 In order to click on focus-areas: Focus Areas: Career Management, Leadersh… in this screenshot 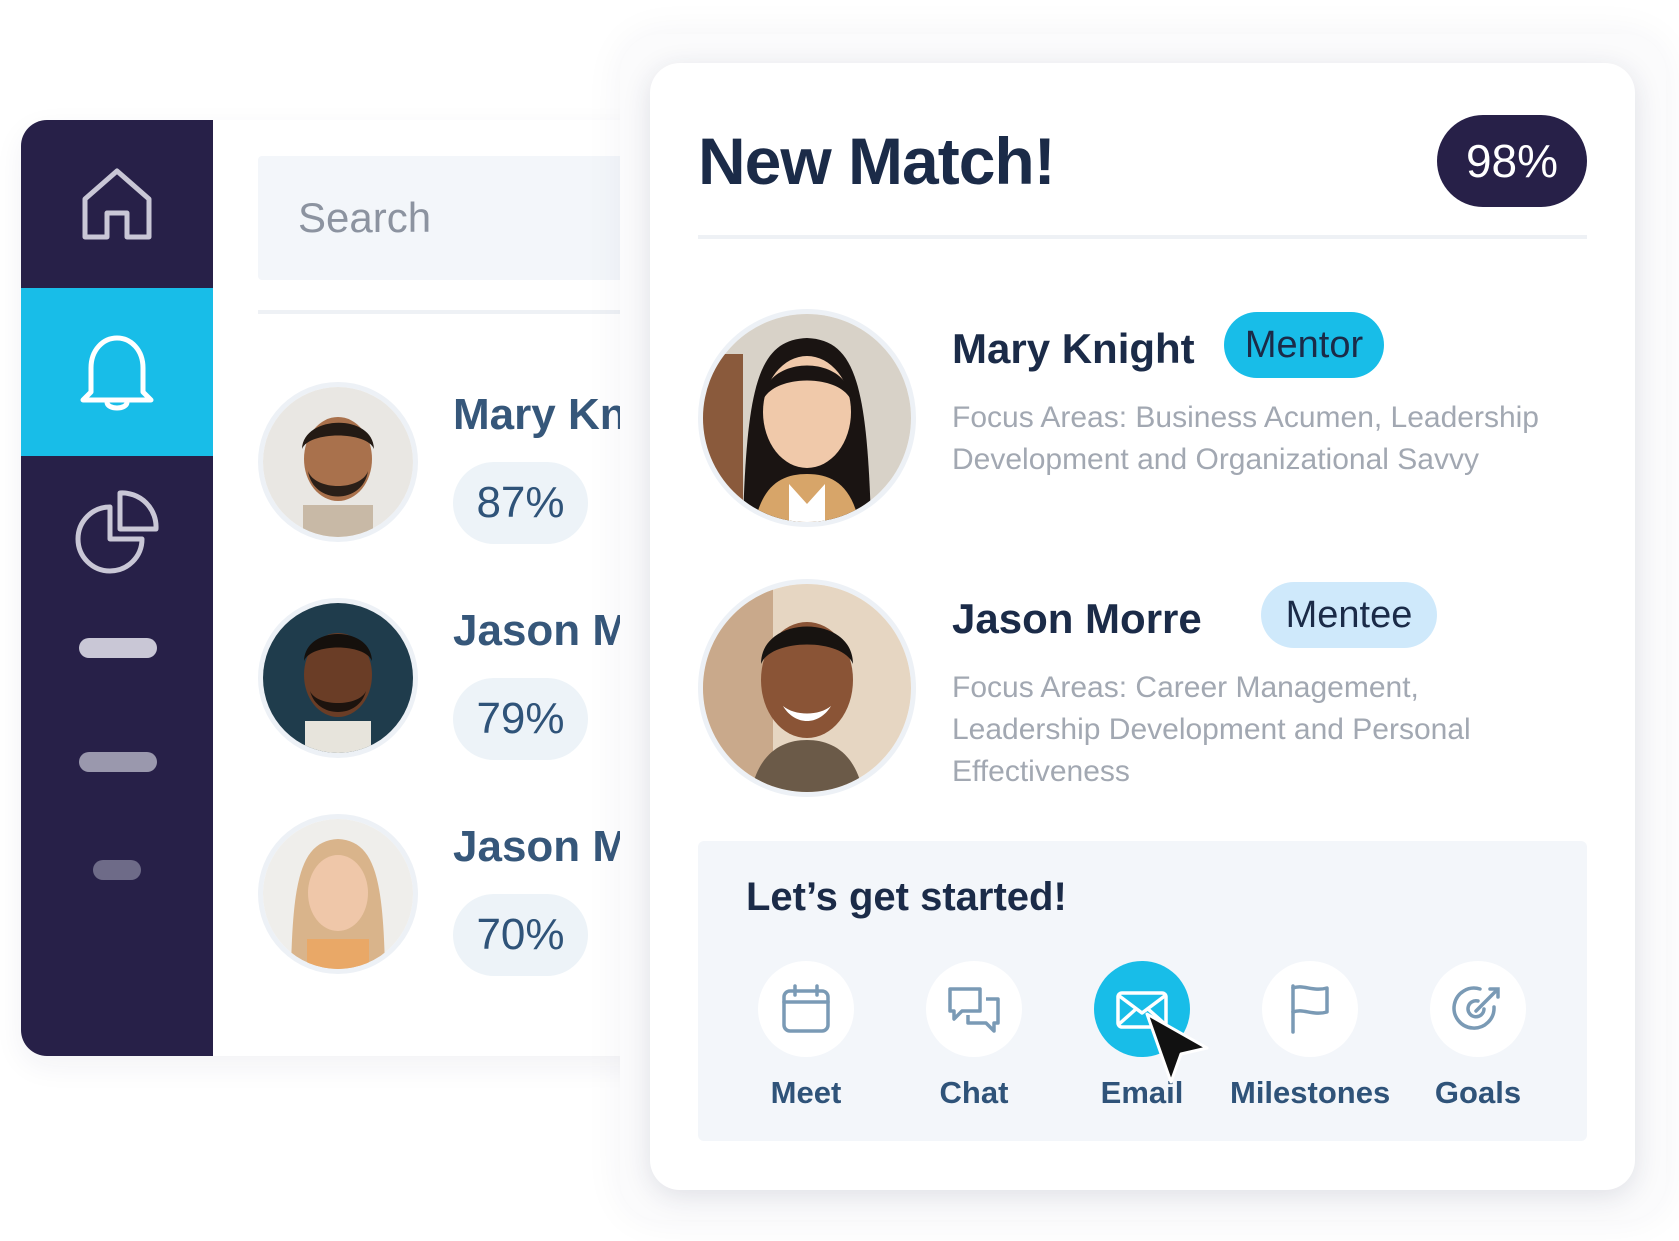, I will do `click(1211, 729)`.